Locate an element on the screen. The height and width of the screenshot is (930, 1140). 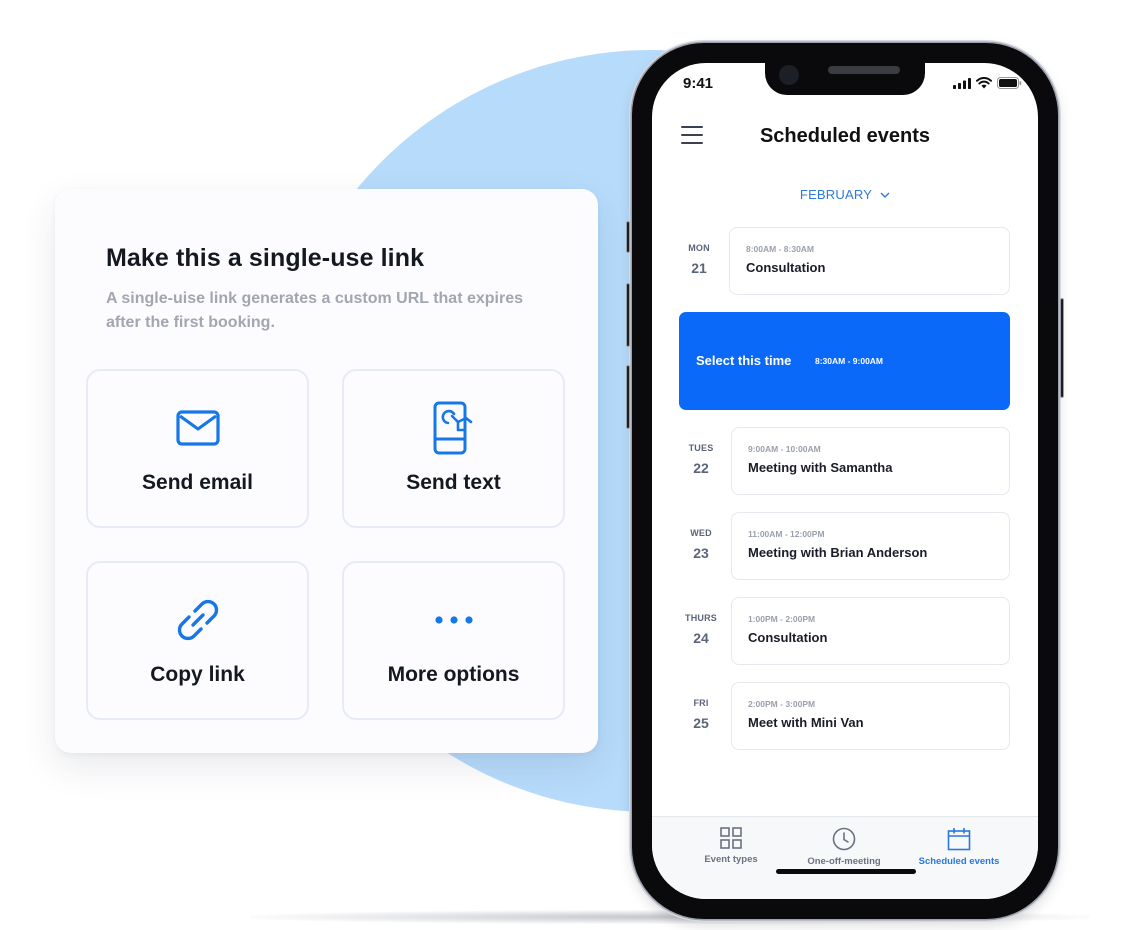
send-text-button: Send text is located at coordinates (453, 448).